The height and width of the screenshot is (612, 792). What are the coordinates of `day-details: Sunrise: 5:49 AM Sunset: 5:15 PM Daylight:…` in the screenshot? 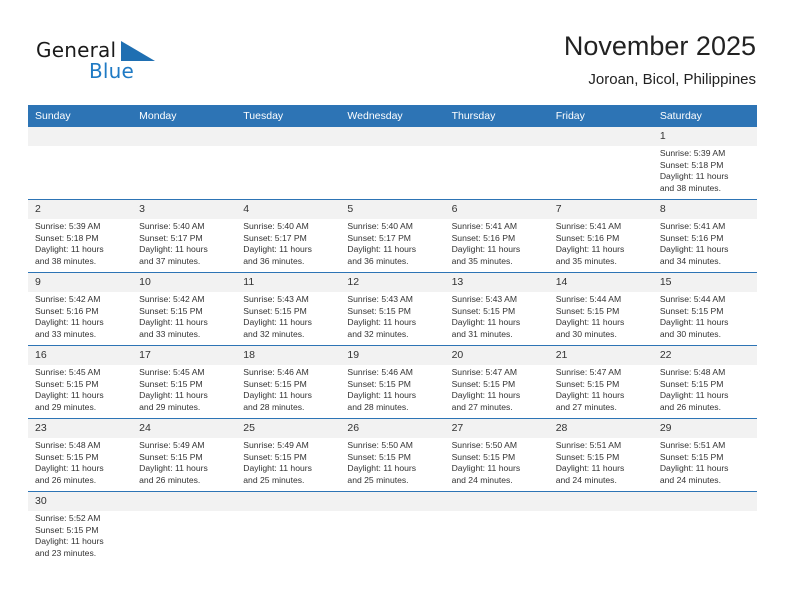 It's located at (184, 462).